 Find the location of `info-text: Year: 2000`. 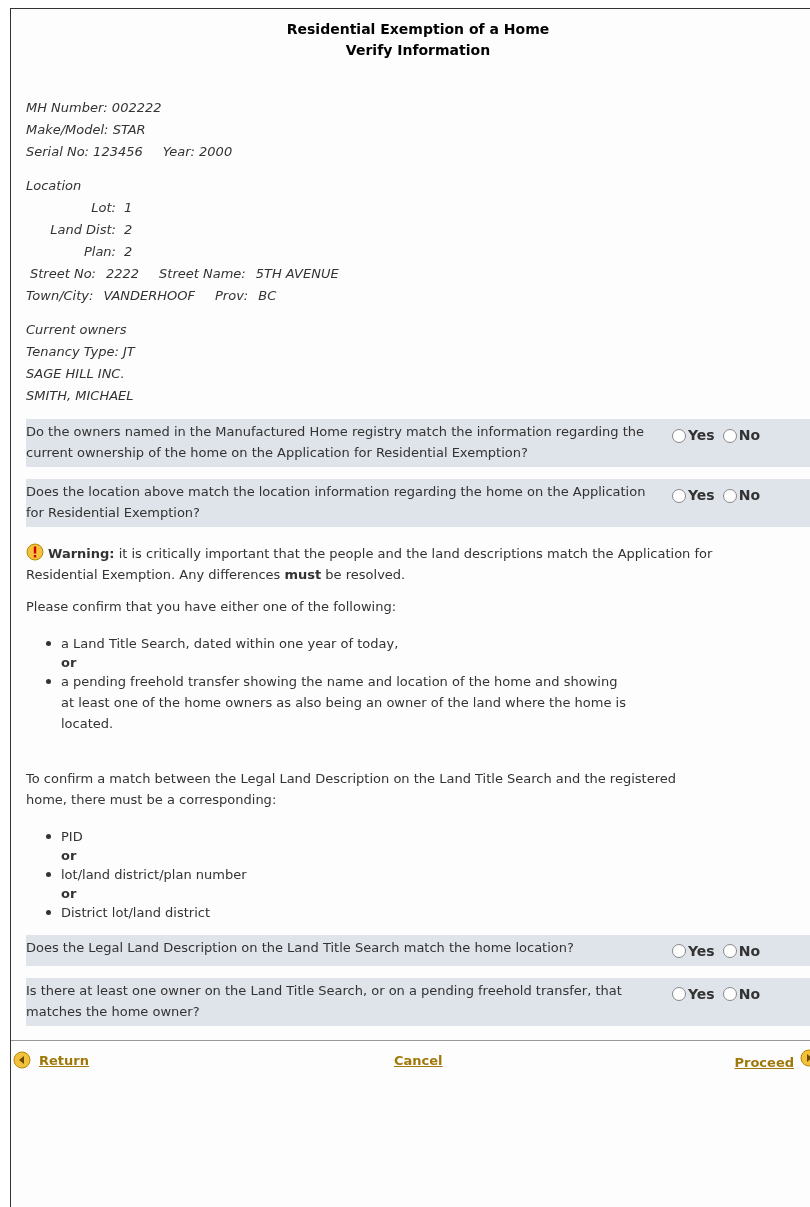

info-text: Year: 2000 is located at coordinates (197, 152).